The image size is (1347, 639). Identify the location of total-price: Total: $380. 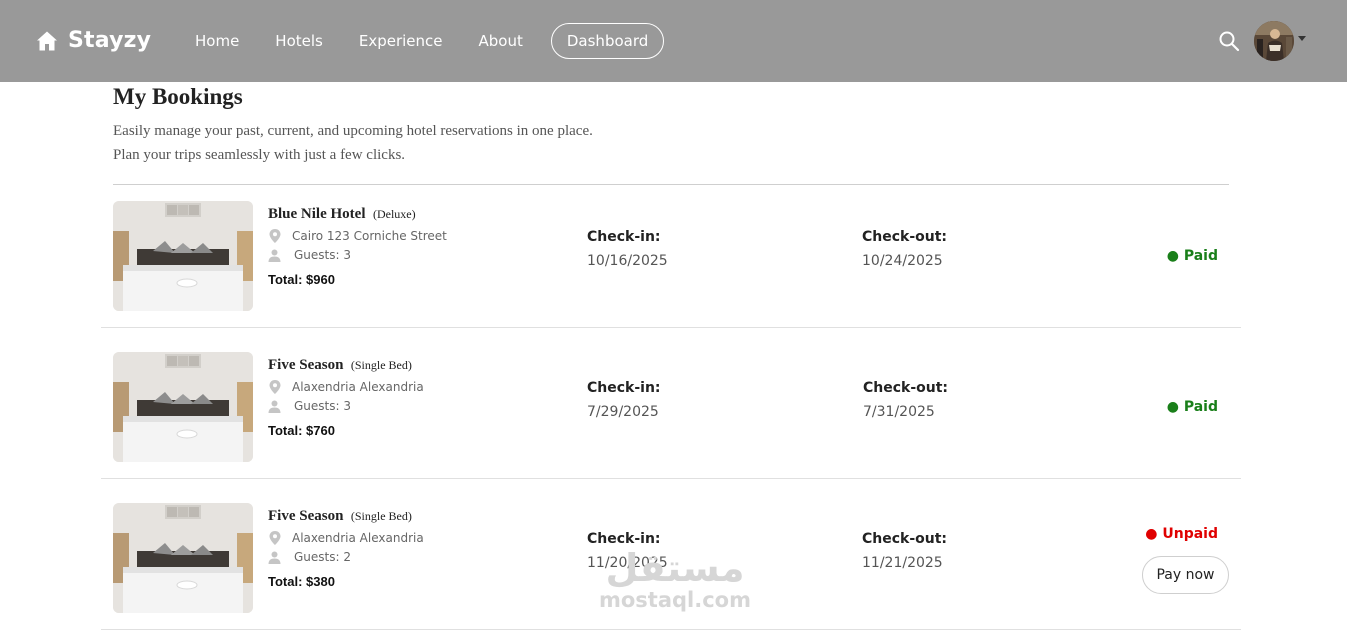
(301, 581).